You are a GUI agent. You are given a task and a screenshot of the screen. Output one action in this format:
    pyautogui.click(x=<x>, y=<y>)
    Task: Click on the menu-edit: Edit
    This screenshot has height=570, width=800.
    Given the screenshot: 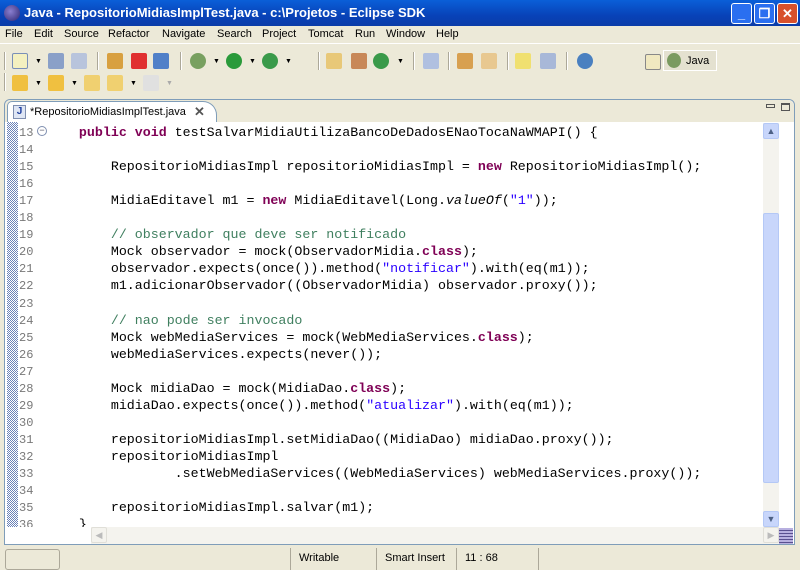 What is the action you would take?
    pyautogui.click(x=43, y=34)
    